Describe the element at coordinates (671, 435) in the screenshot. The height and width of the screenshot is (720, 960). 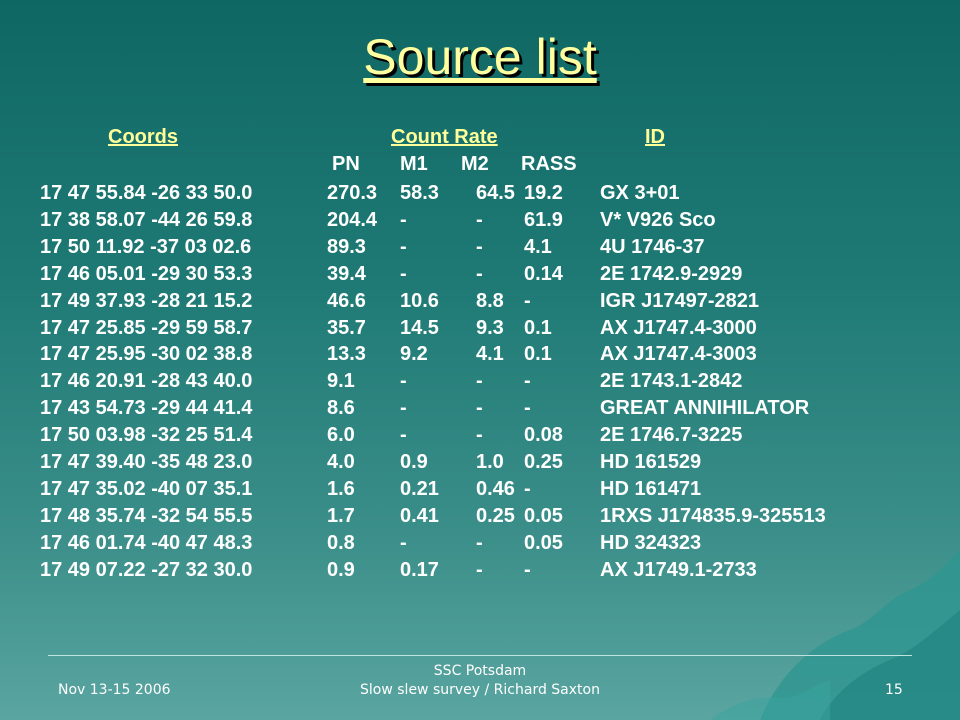
I see `cell-id: 2E 1746.7-3225` at that location.